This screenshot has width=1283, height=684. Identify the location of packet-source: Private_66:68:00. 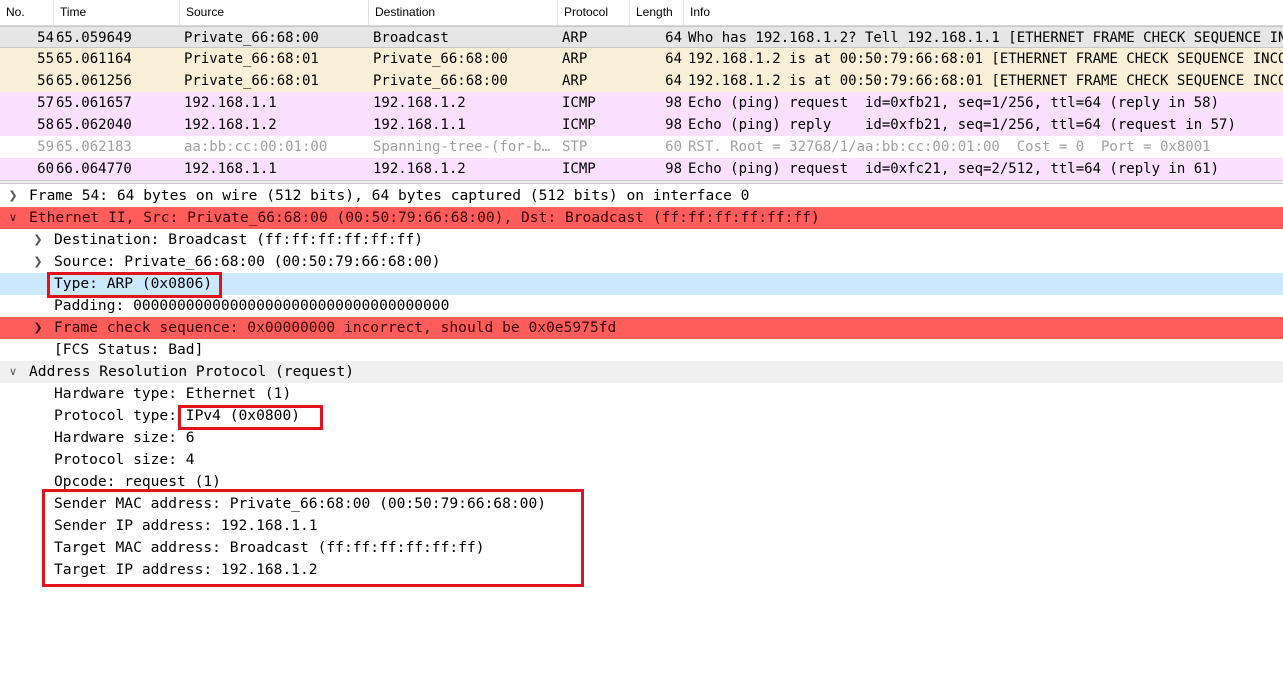
(251, 38).